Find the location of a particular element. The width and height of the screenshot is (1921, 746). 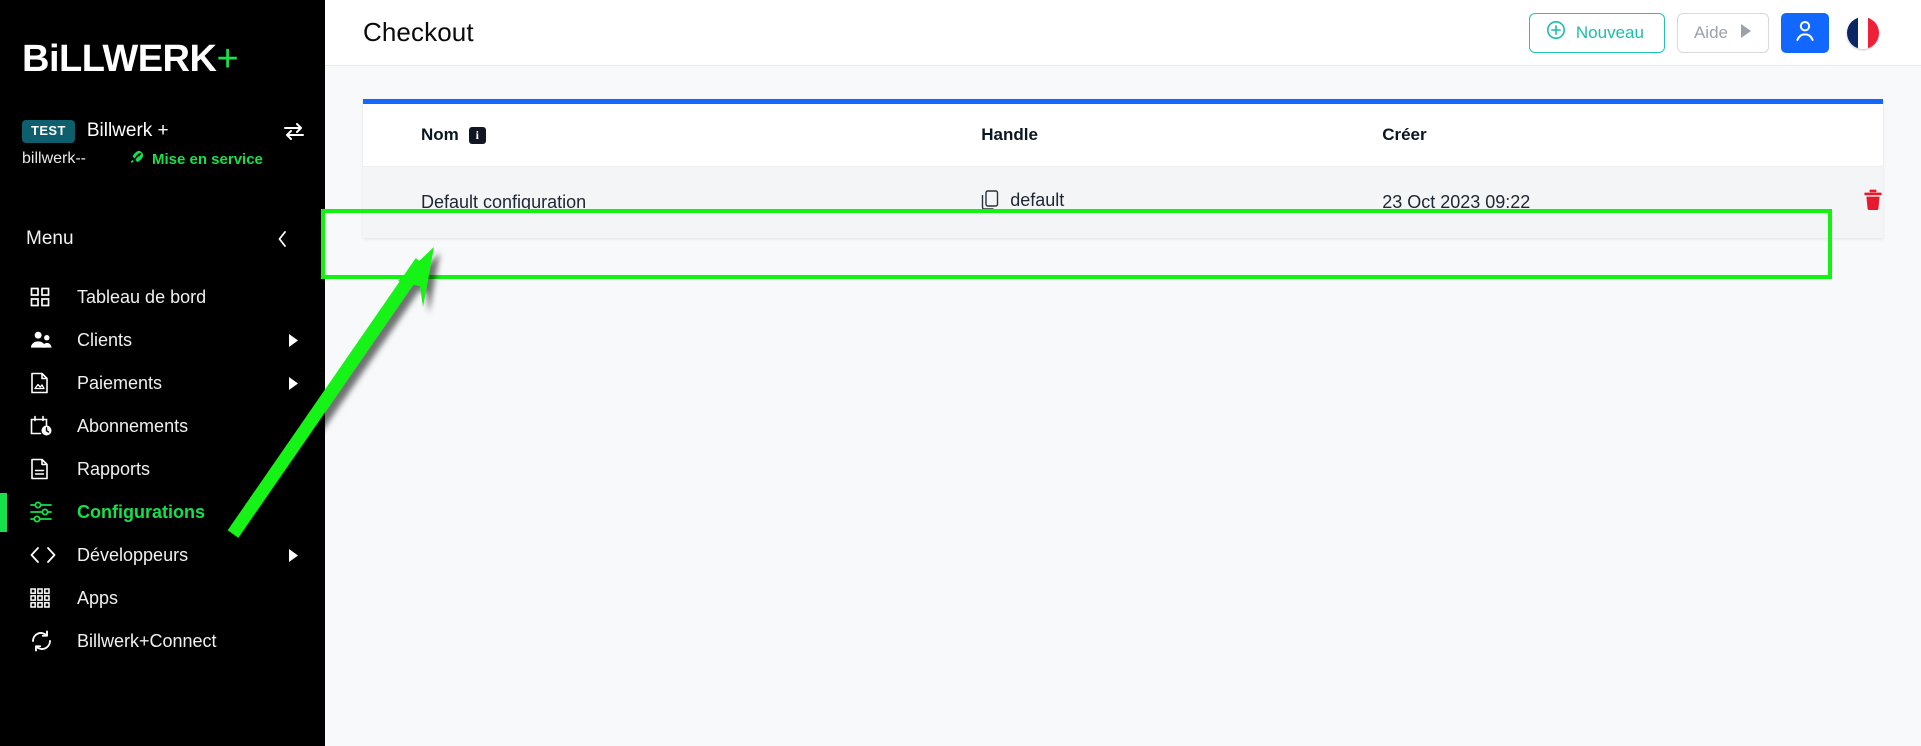

sidebar-item-apps: Apps is located at coordinates (162, 598).